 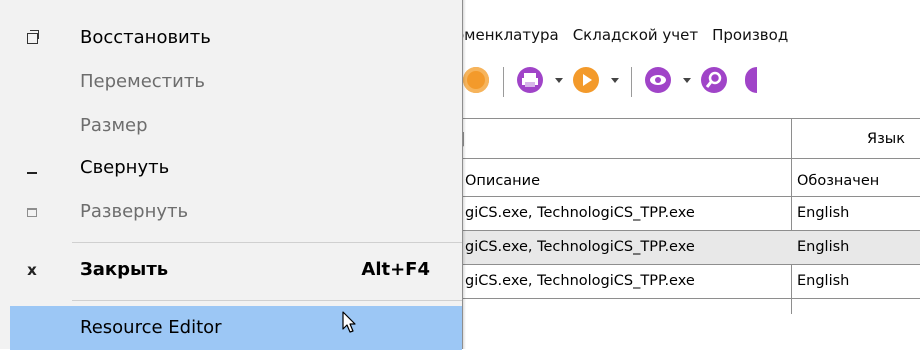 I want to click on minimize-icon, so click(x=32, y=168).